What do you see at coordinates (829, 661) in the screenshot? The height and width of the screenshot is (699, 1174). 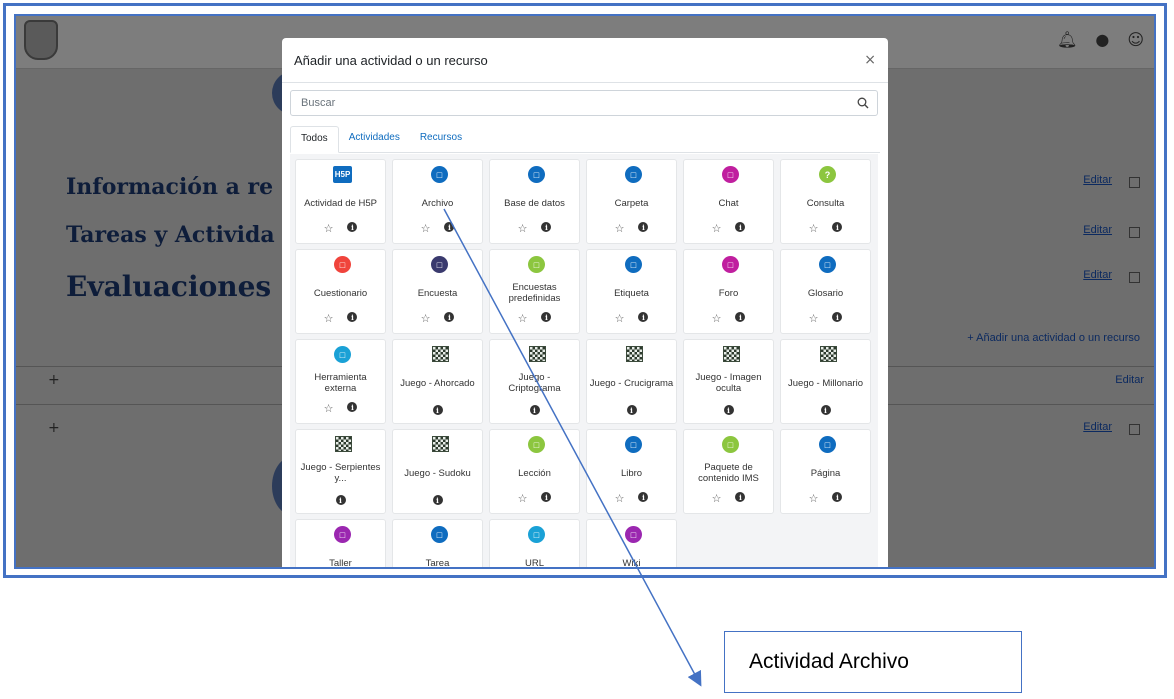 I see `callout-text: Actividad Archivo` at bounding box center [829, 661].